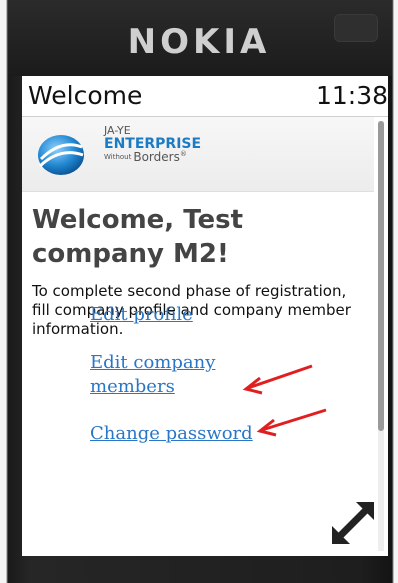 This screenshot has width=398, height=583. I want to click on welcome-heading: Welcome, Test company M2!, so click(138, 237).